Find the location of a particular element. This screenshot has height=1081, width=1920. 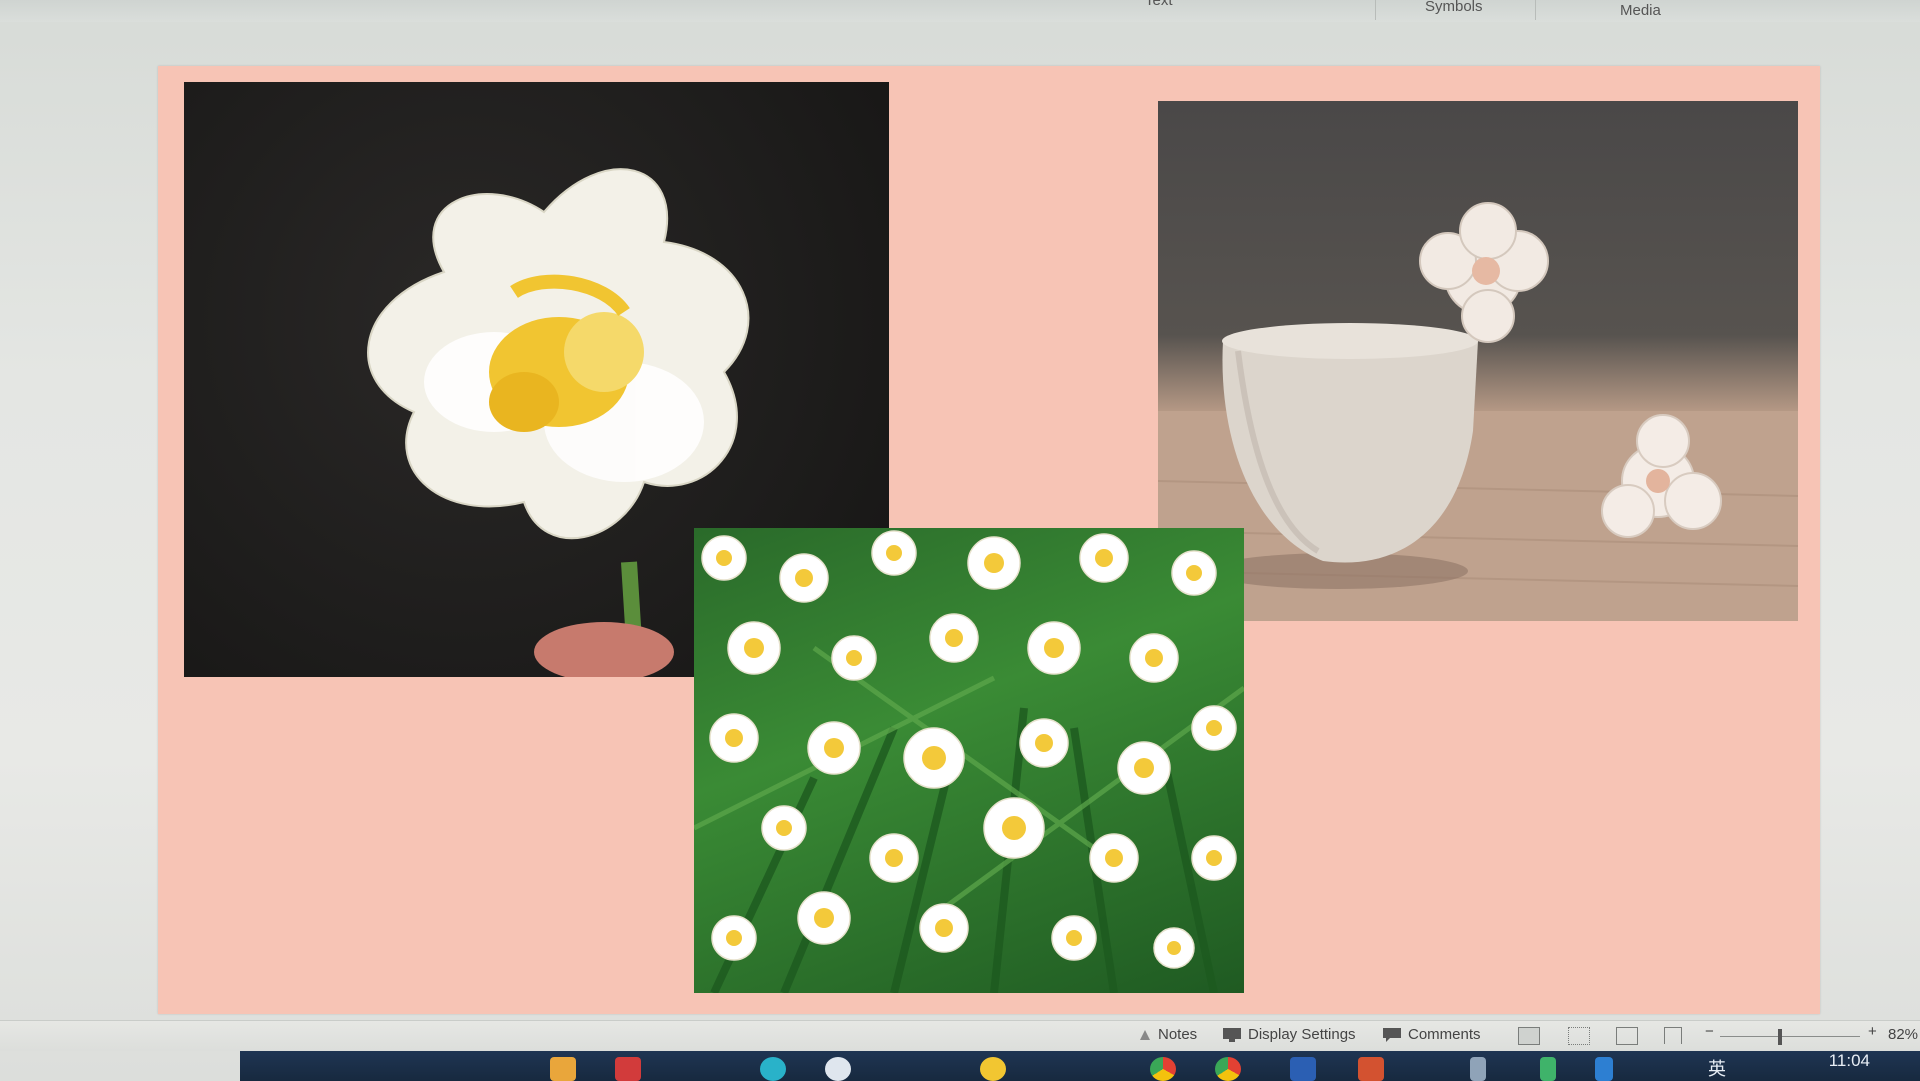

powerpoint-icon is located at coordinates (1371, 1069).